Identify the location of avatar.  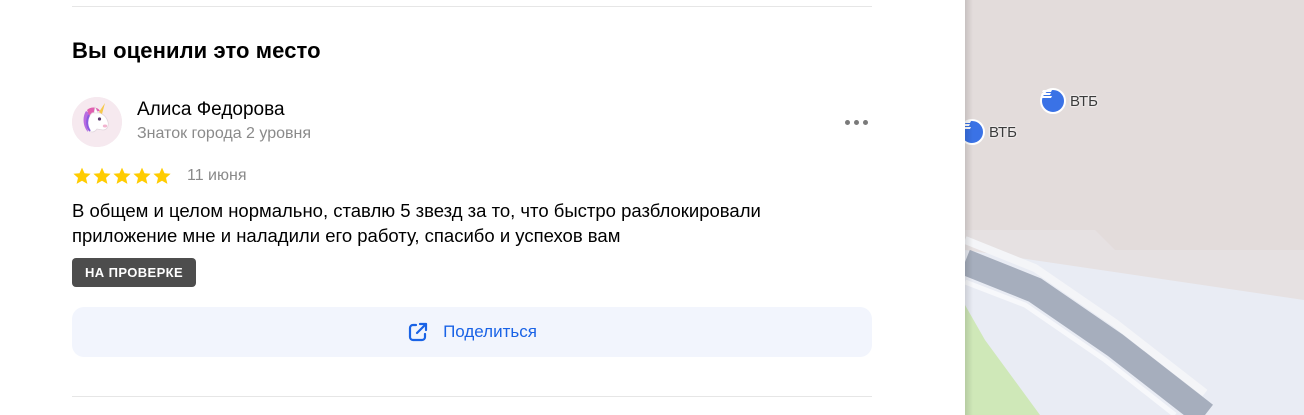
(97, 122).